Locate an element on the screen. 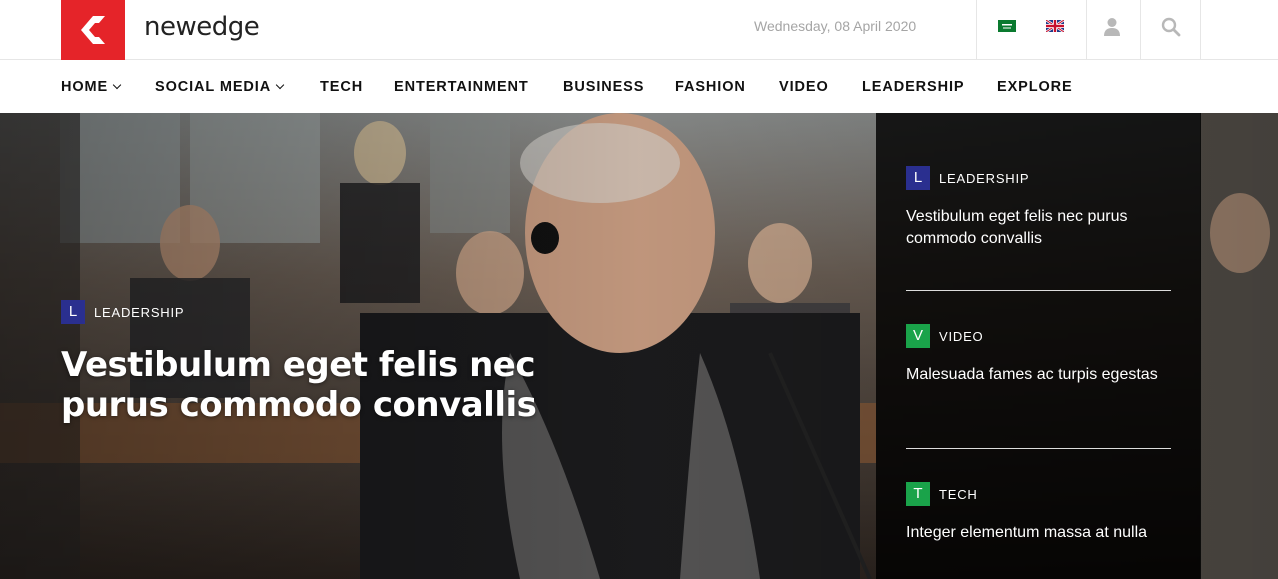 Image resolution: width=1278 pixels, height=579 pixels. nav-item-entertainment: ENTERTAINMENT is located at coordinates (461, 87).